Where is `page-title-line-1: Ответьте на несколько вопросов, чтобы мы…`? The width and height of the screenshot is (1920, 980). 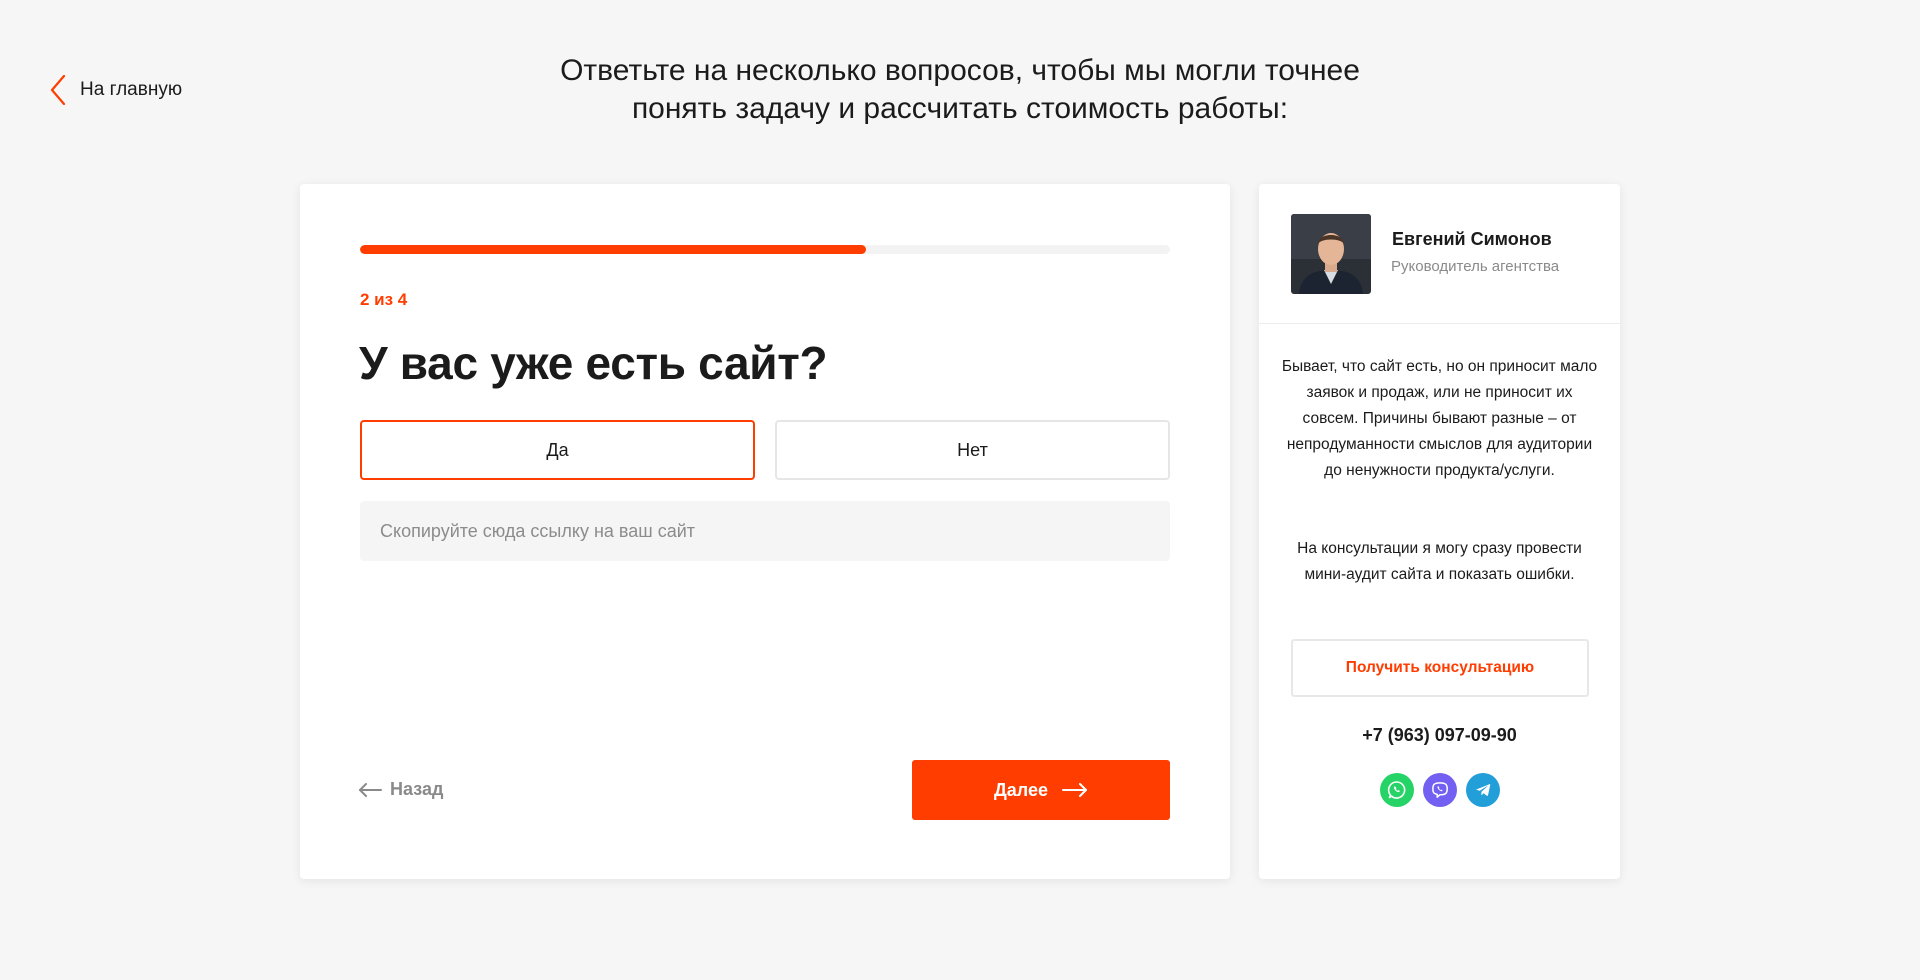 page-title-line-1: Ответьте на несколько вопросов, чтобы мы… is located at coordinates (960, 70).